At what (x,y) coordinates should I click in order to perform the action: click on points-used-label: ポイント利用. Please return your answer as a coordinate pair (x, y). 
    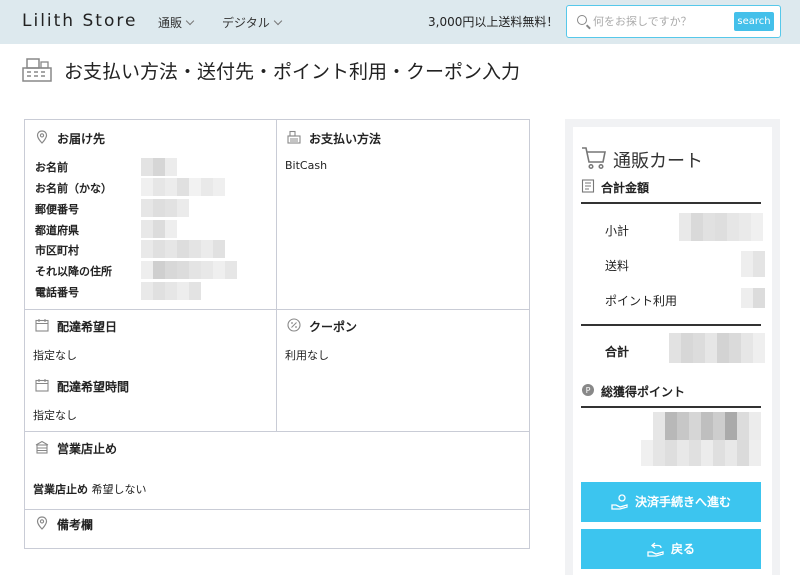
    Looking at the image, I should click on (641, 301).